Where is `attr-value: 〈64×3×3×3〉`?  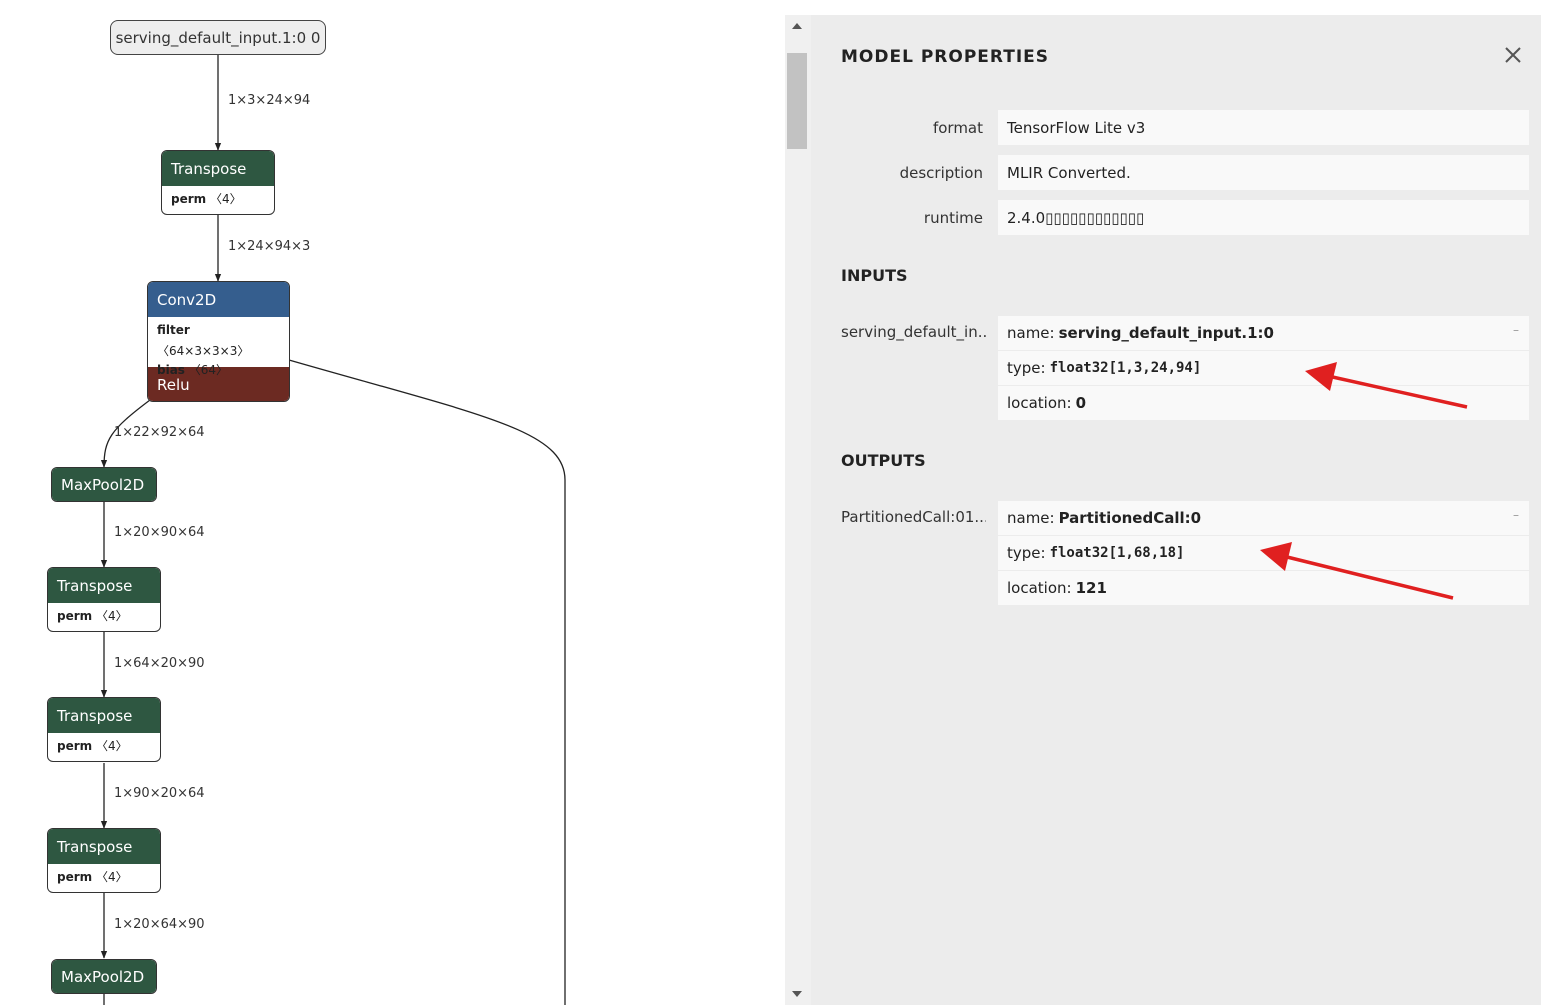
attr-value: 〈64×3×3×3〉 is located at coordinates (203, 351).